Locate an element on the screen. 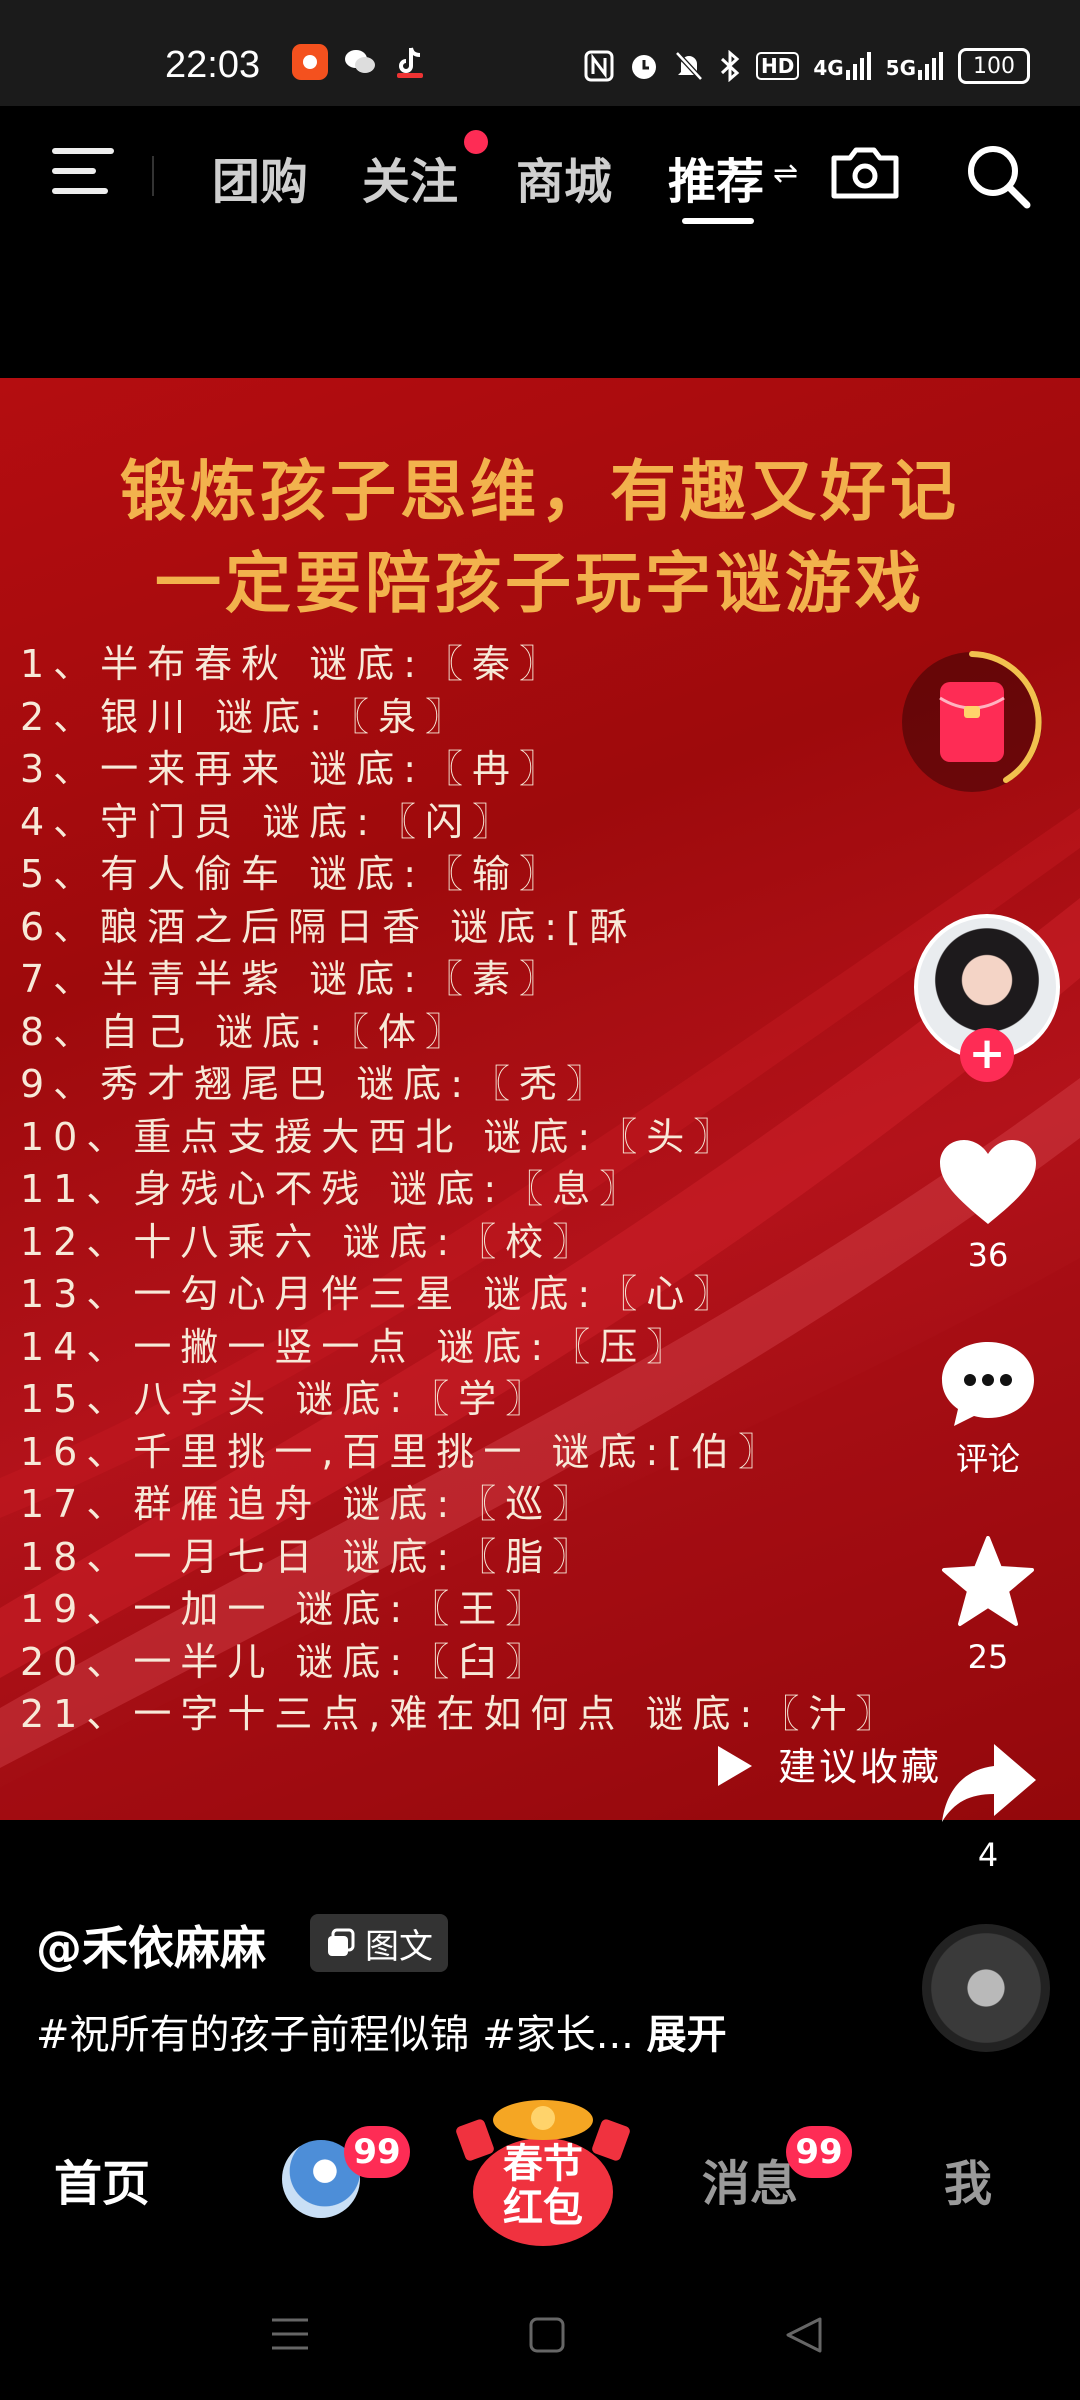 The width and height of the screenshot is (1080, 2400). signal-icon is located at coordinates (858, 66).